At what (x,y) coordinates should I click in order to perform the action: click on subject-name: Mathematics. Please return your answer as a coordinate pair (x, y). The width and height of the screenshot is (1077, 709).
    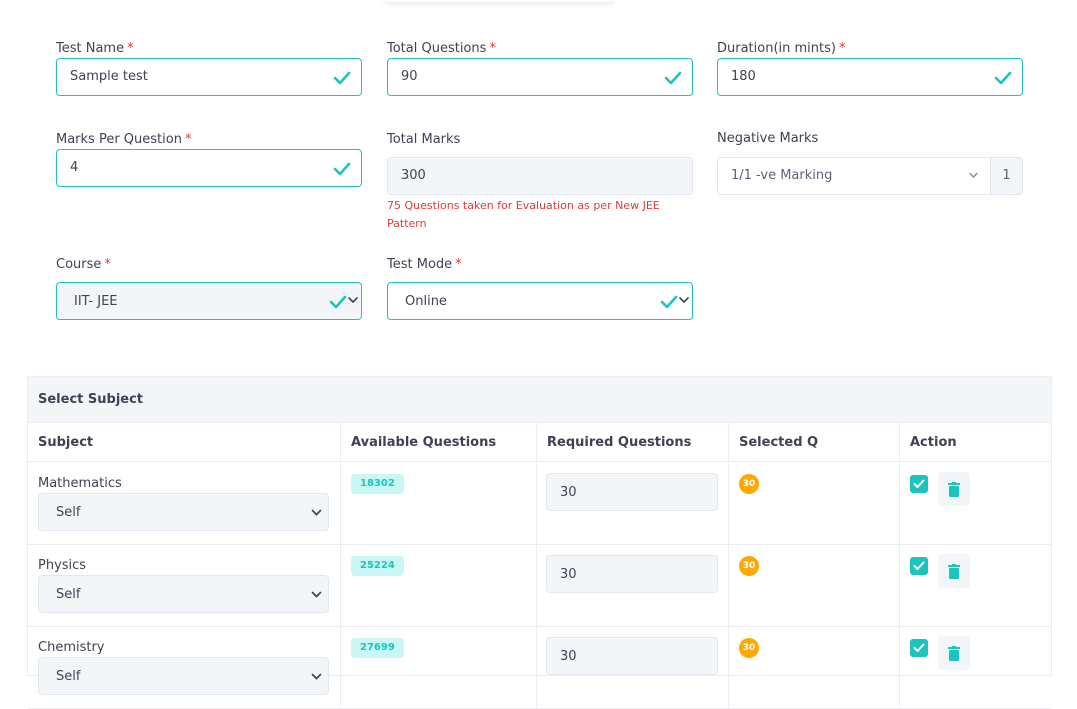
    Looking at the image, I should click on (80, 483).